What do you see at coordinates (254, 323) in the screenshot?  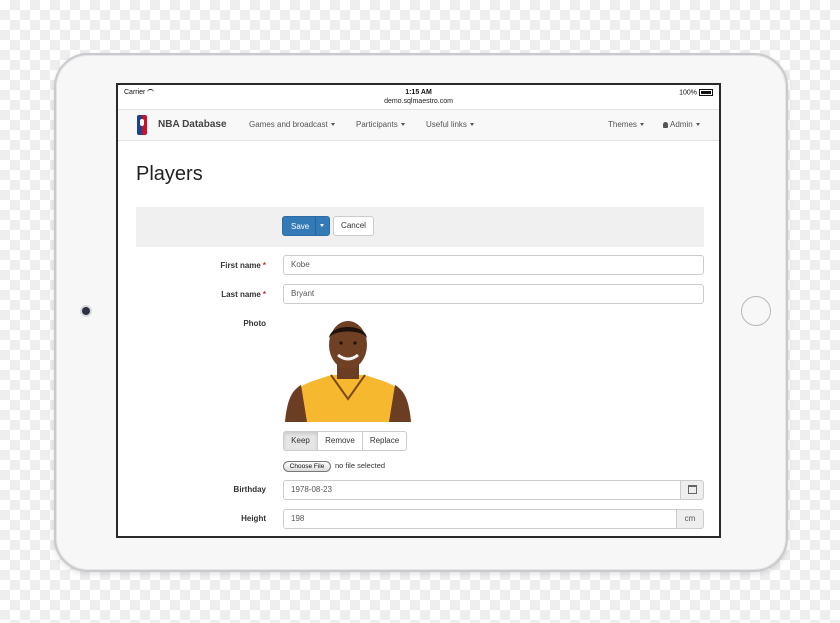 I see `photo-label: Photo` at bounding box center [254, 323].